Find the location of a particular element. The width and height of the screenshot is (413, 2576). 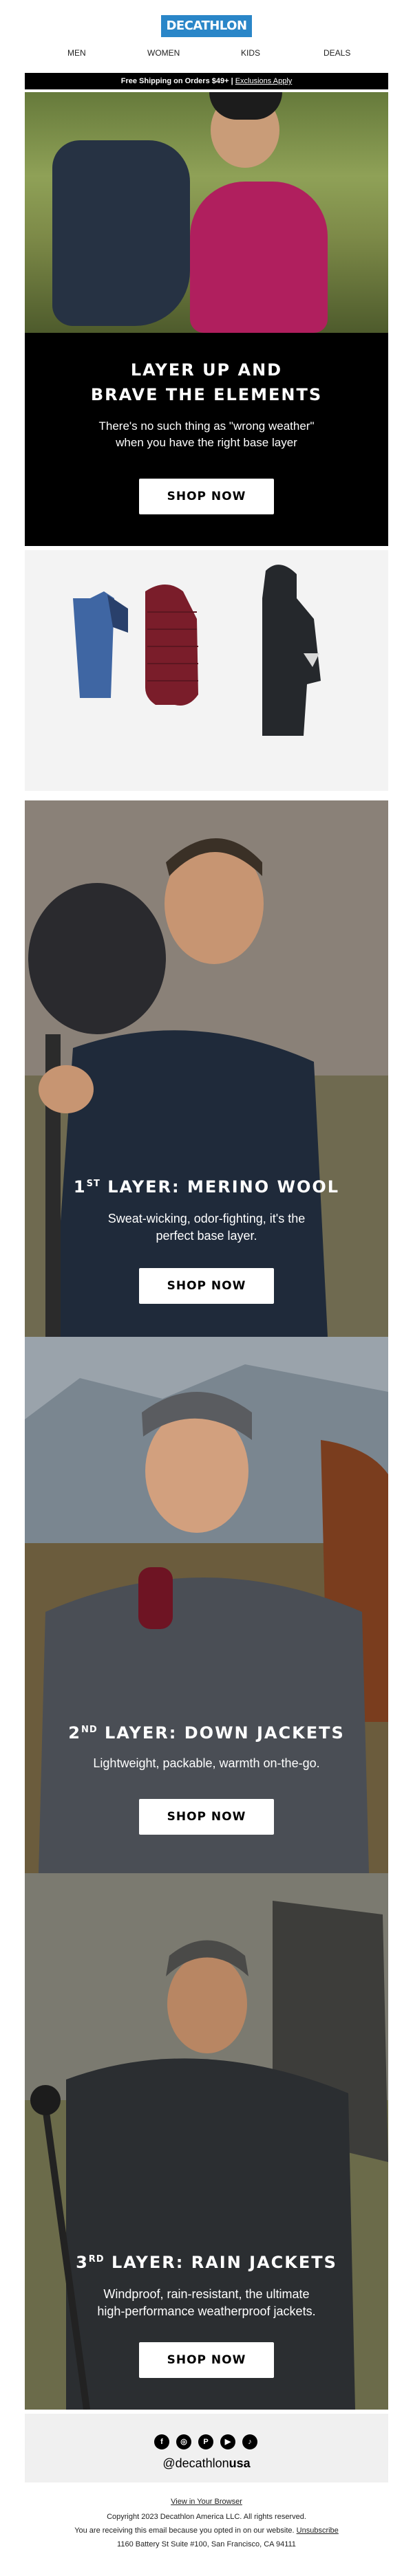

nav-women: WOMEN is located at coordinates (163, 53).